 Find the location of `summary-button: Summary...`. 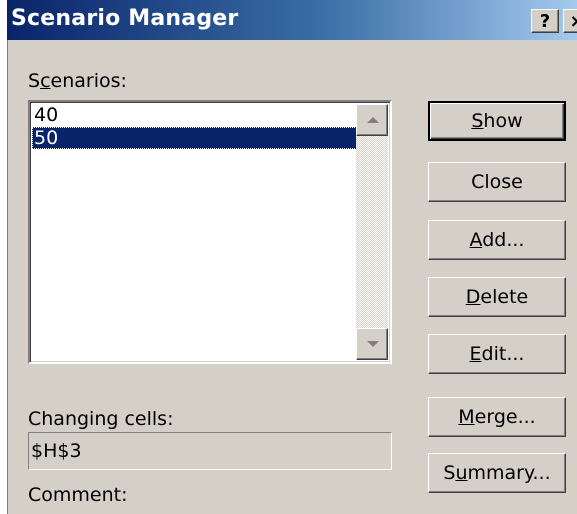

summary-button: Summary... is located at coordinates (497, 473).